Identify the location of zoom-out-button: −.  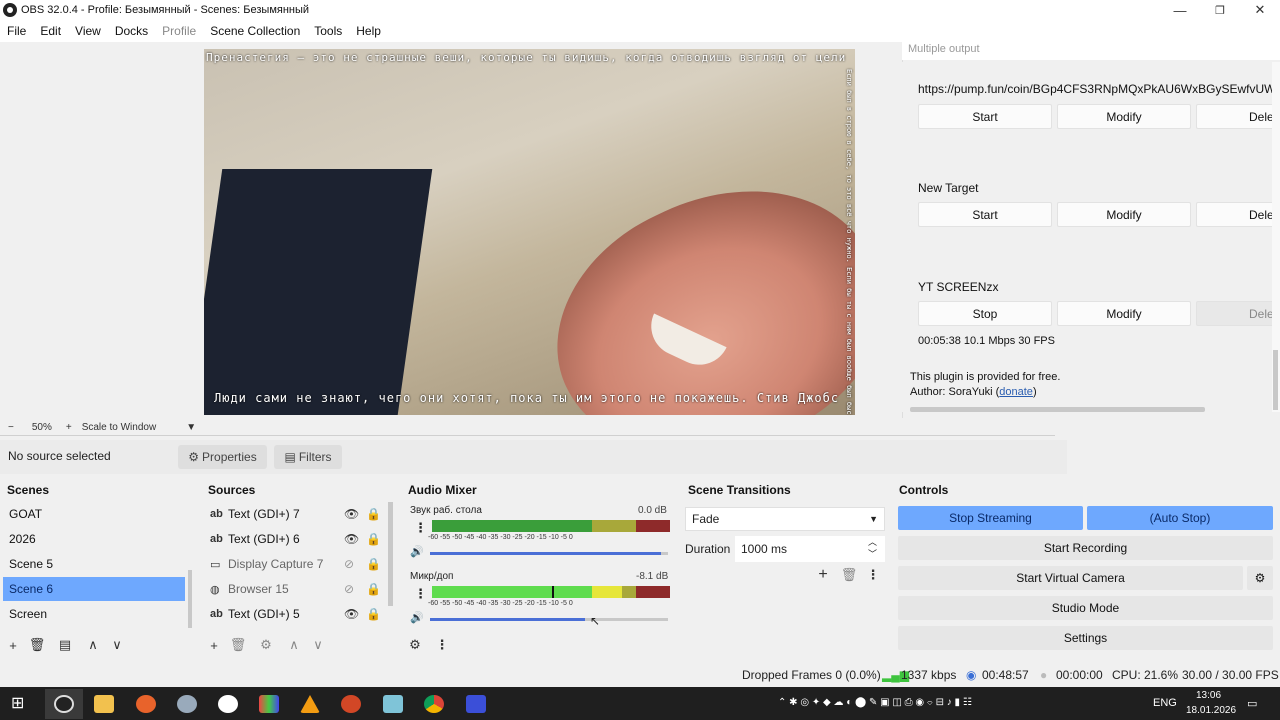
(11, 427).